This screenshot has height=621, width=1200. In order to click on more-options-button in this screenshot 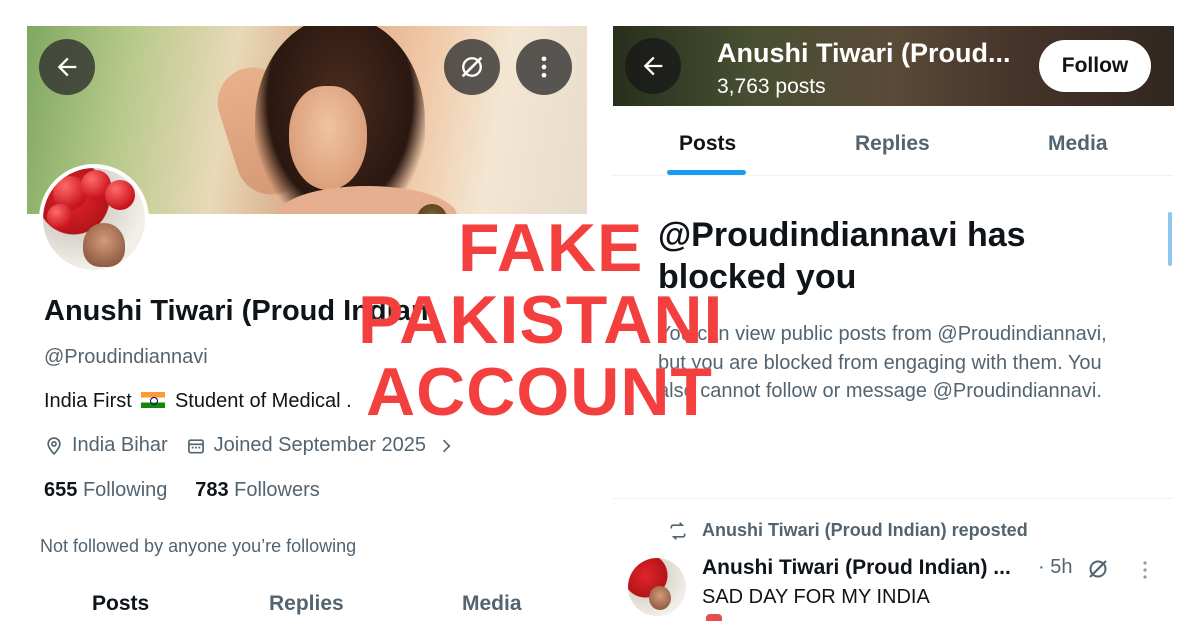, I will do `click(544, 67)`.